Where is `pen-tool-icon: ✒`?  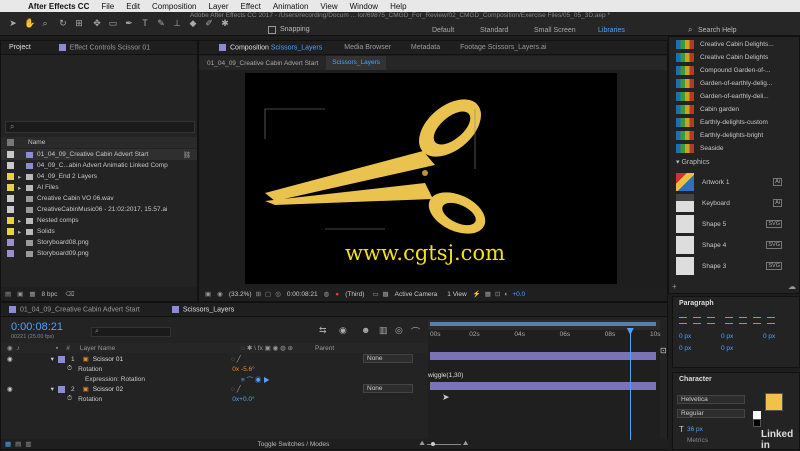
pen-tool-icon: ✒ is located at coordinates (129, 23).